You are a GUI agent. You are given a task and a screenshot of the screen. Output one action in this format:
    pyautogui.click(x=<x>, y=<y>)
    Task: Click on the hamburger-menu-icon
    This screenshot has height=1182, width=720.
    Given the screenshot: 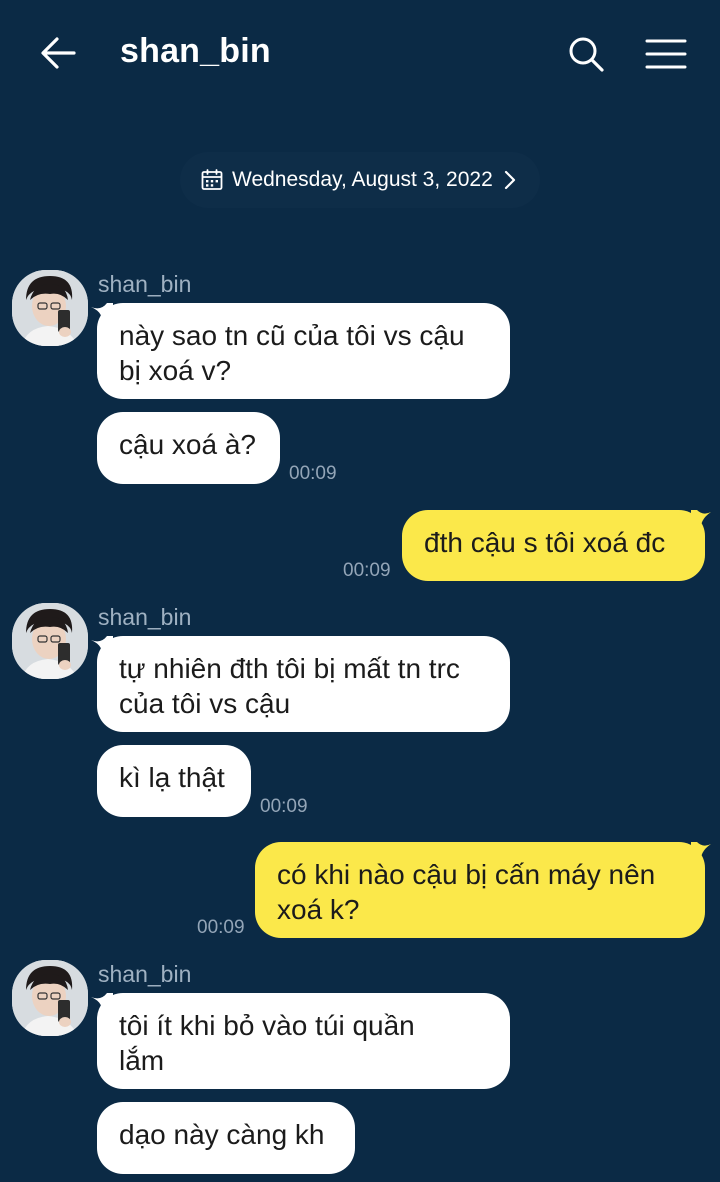 What is the action you would take?
    pyautogui.click(x=666, y=54)
    